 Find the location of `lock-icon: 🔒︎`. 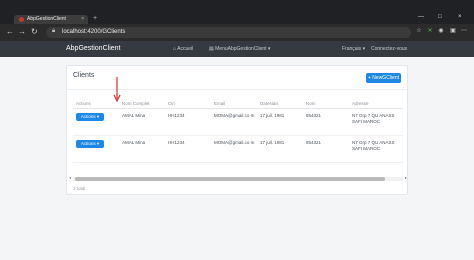

lock-icon: 🔒︎ is located at coordinates (54, 31).